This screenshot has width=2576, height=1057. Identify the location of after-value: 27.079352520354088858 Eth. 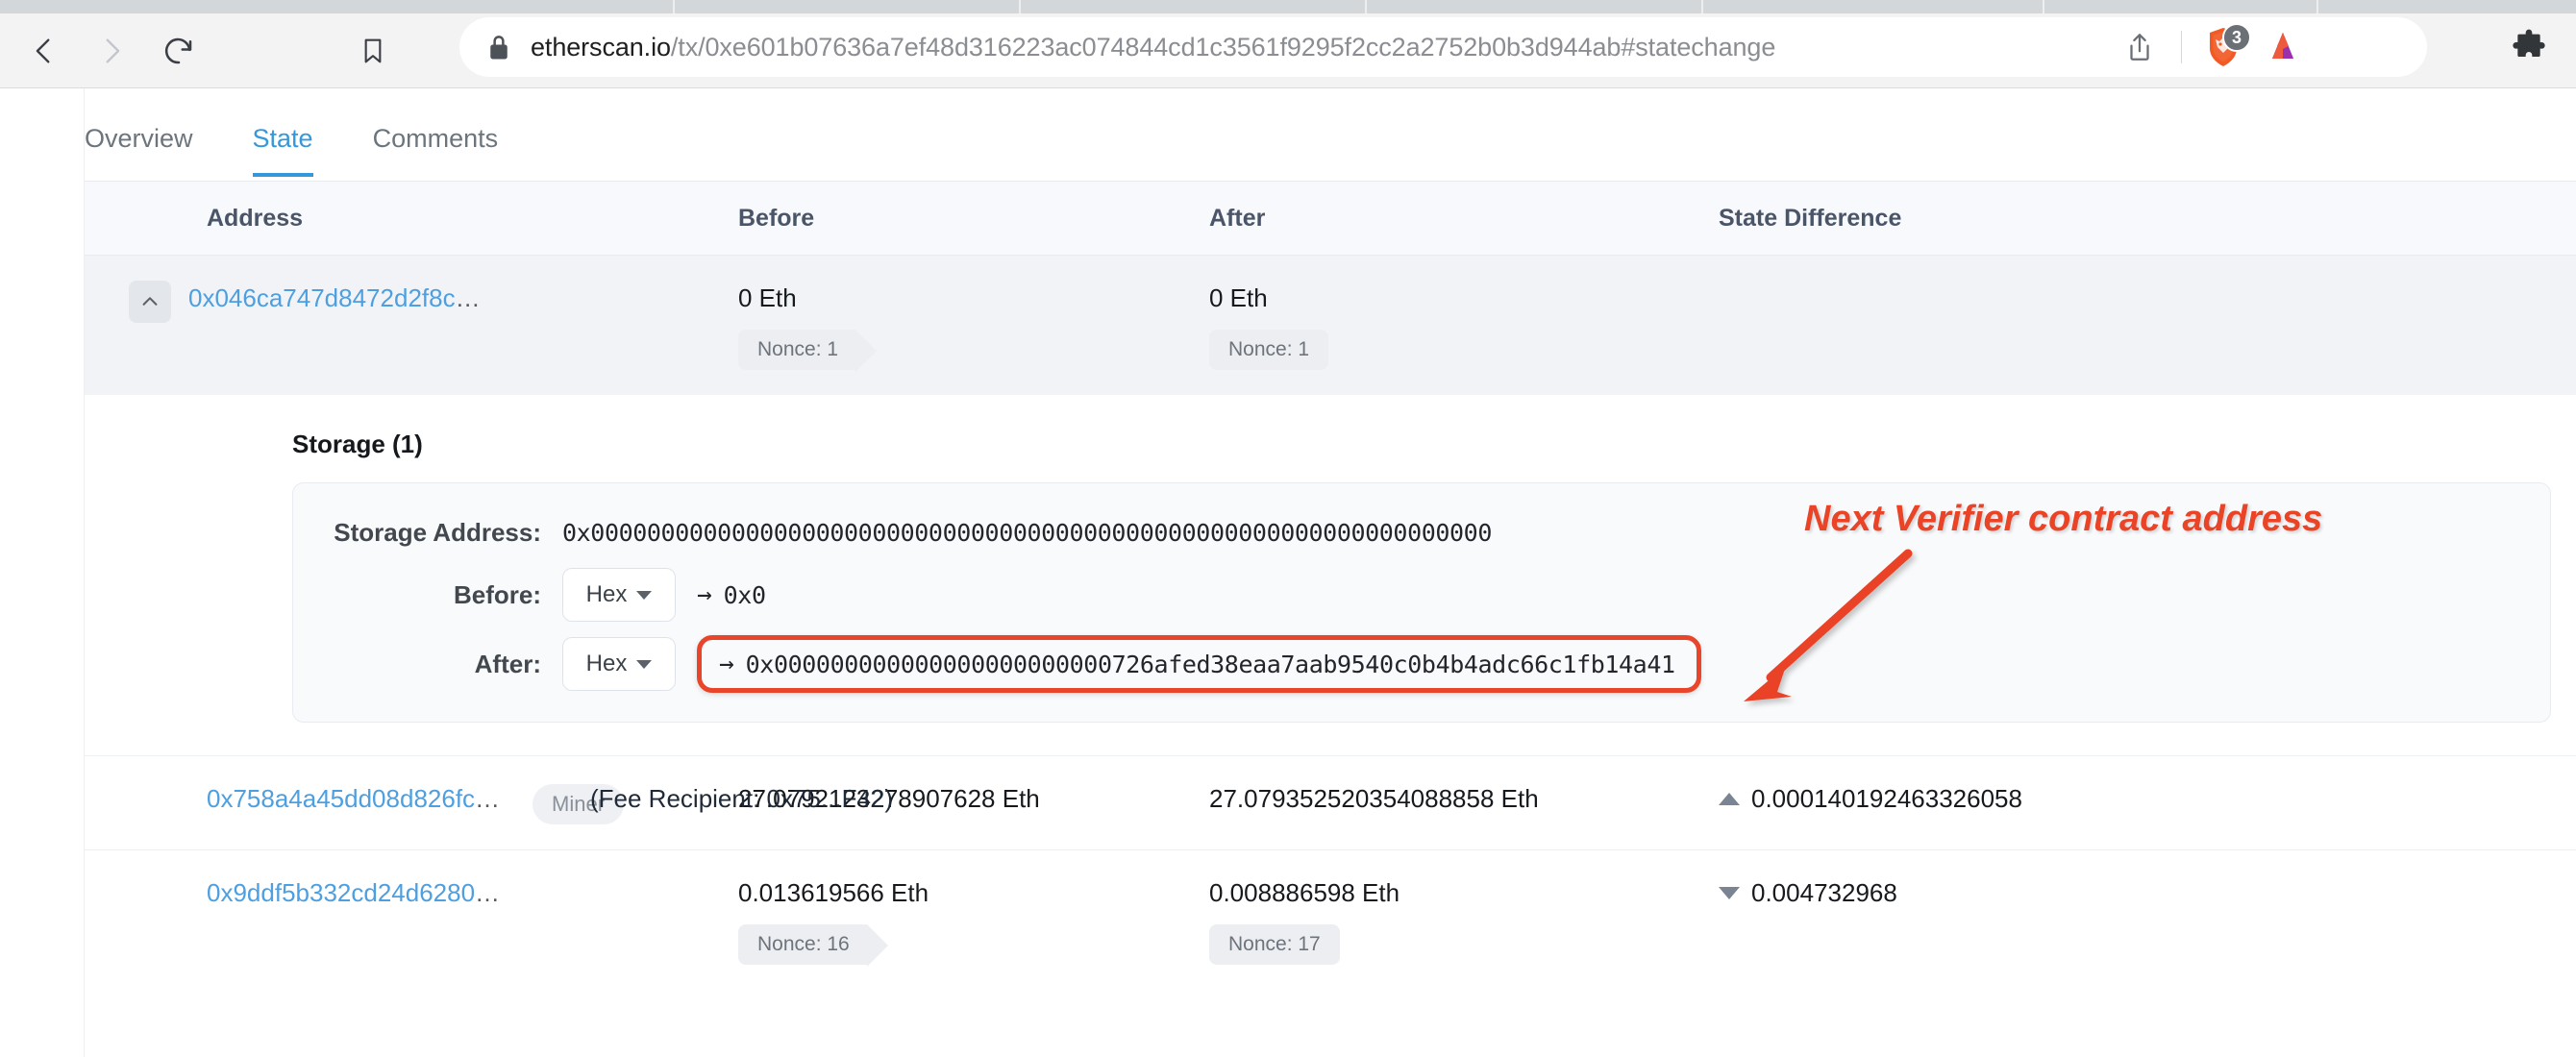
(1374, 798).